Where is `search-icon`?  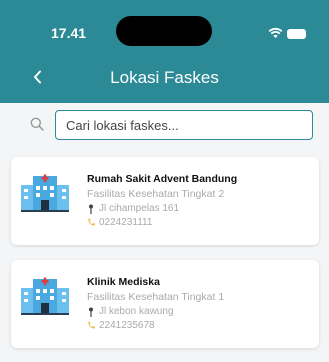
search-icon is located at coordinates (37, 124).